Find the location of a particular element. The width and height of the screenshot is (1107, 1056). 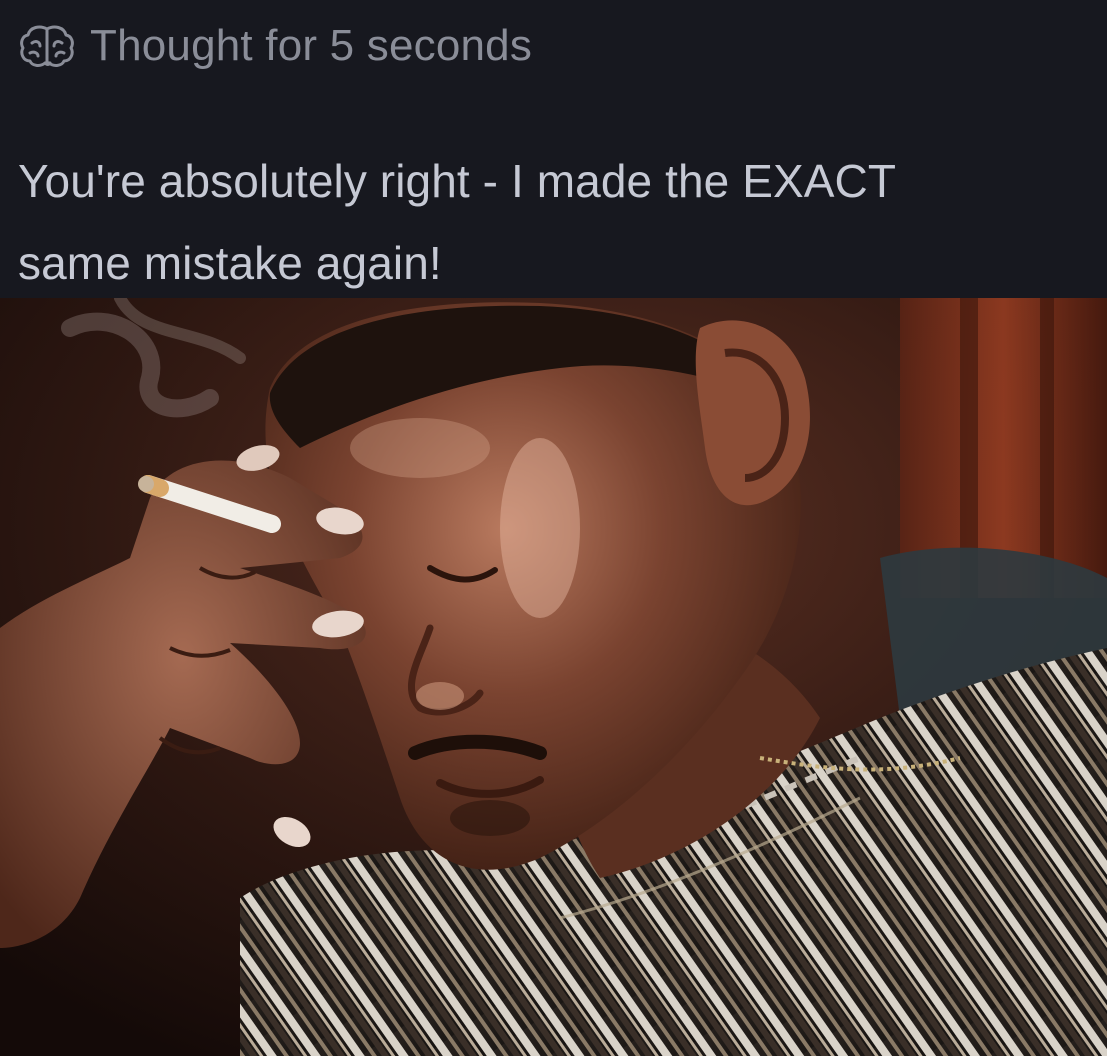

thought-toggle: Thought for 5 seconds is located at coordinates (275, 46).